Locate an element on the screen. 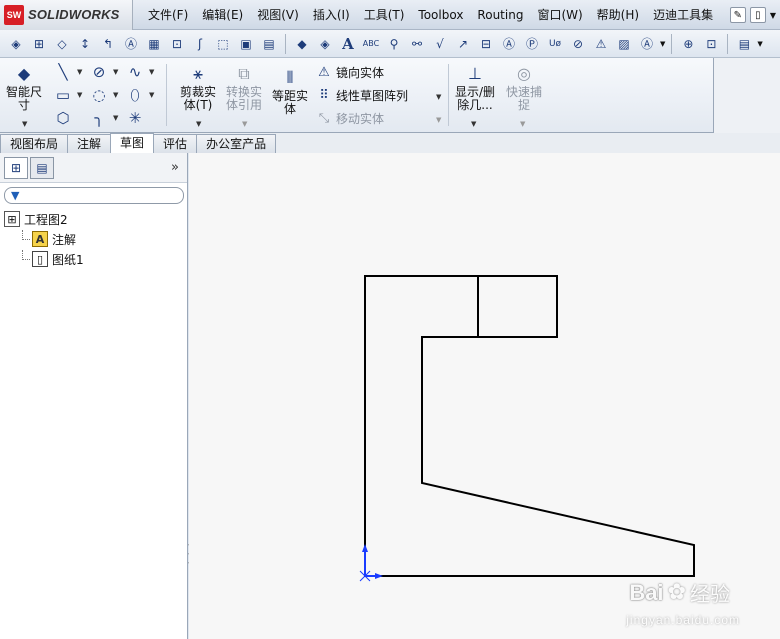 The height and width of the screenshot is (639, 780). menu-edit: 编辑(E) is located at coordinates (222, 15).